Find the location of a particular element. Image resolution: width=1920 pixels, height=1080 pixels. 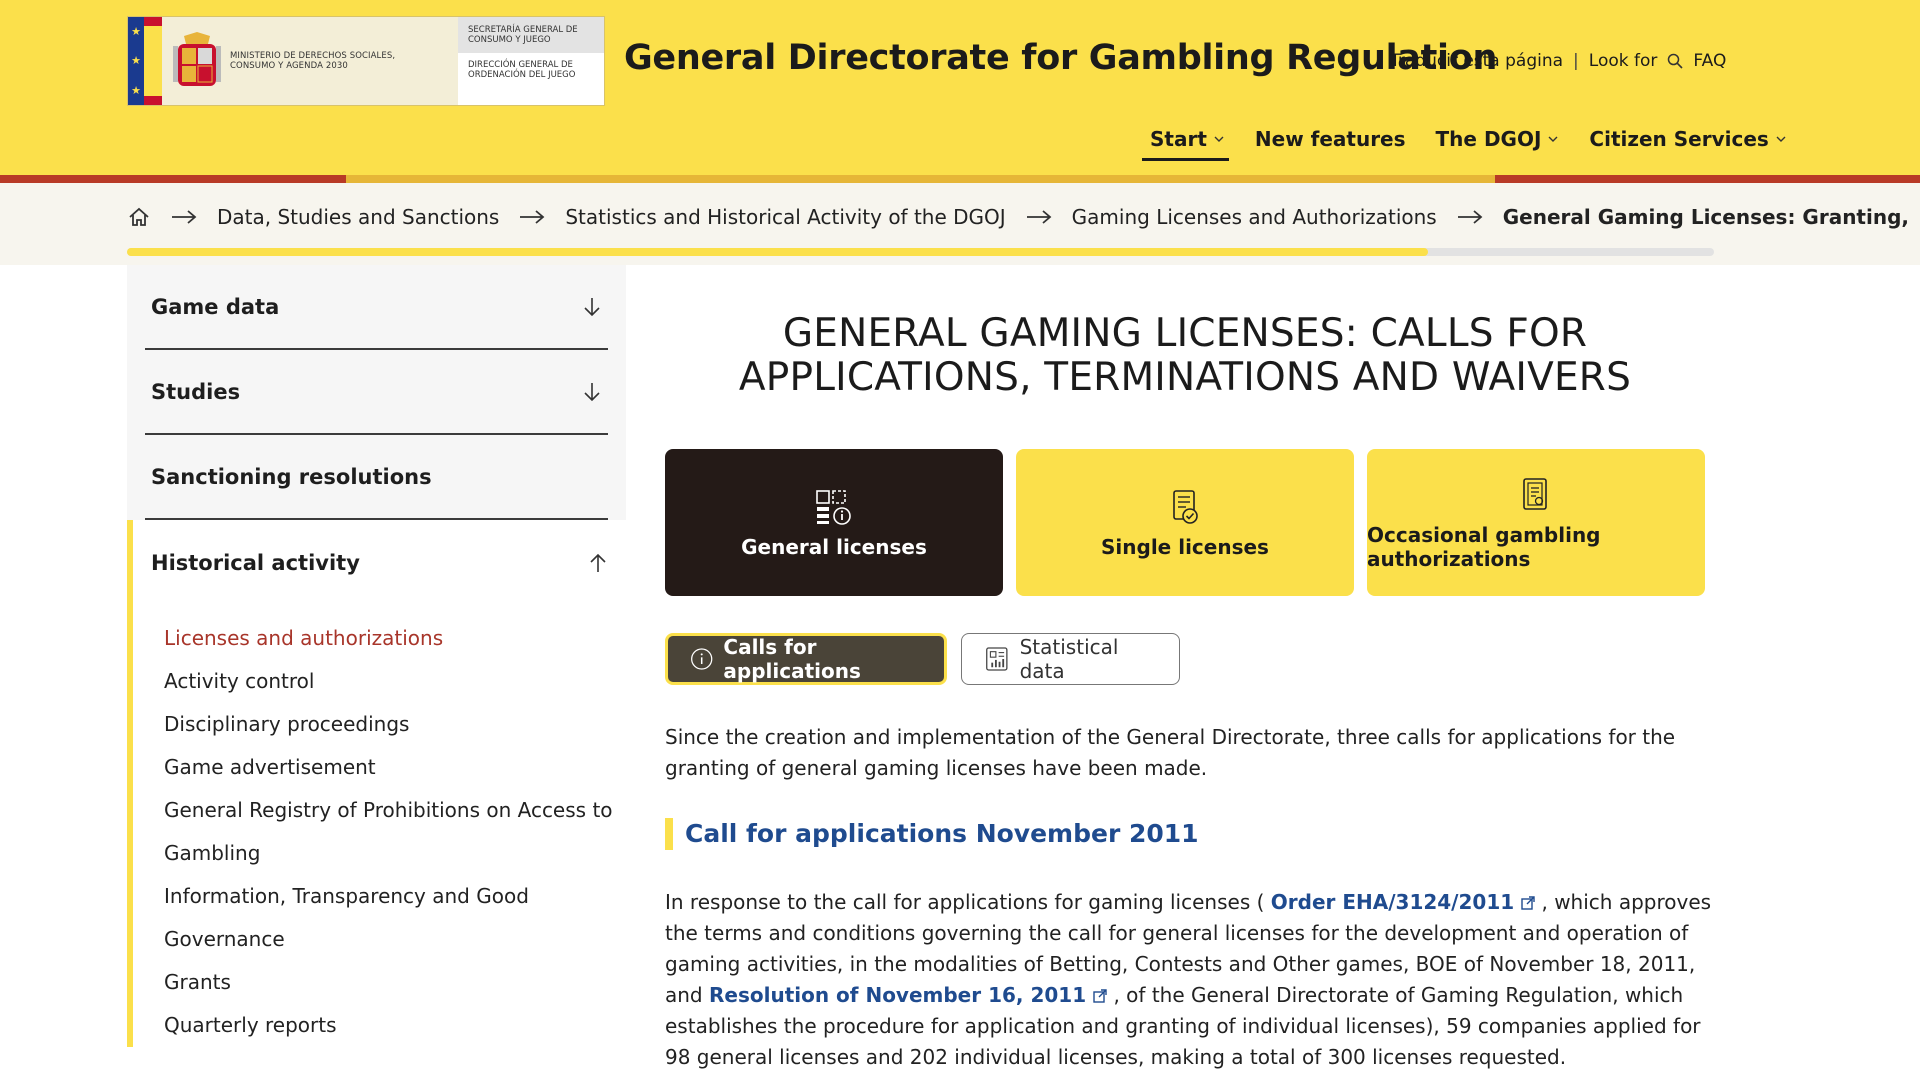

breadcrumb-item: Gaming Licenses and Authorizations is located at coordinates (1254, 217).